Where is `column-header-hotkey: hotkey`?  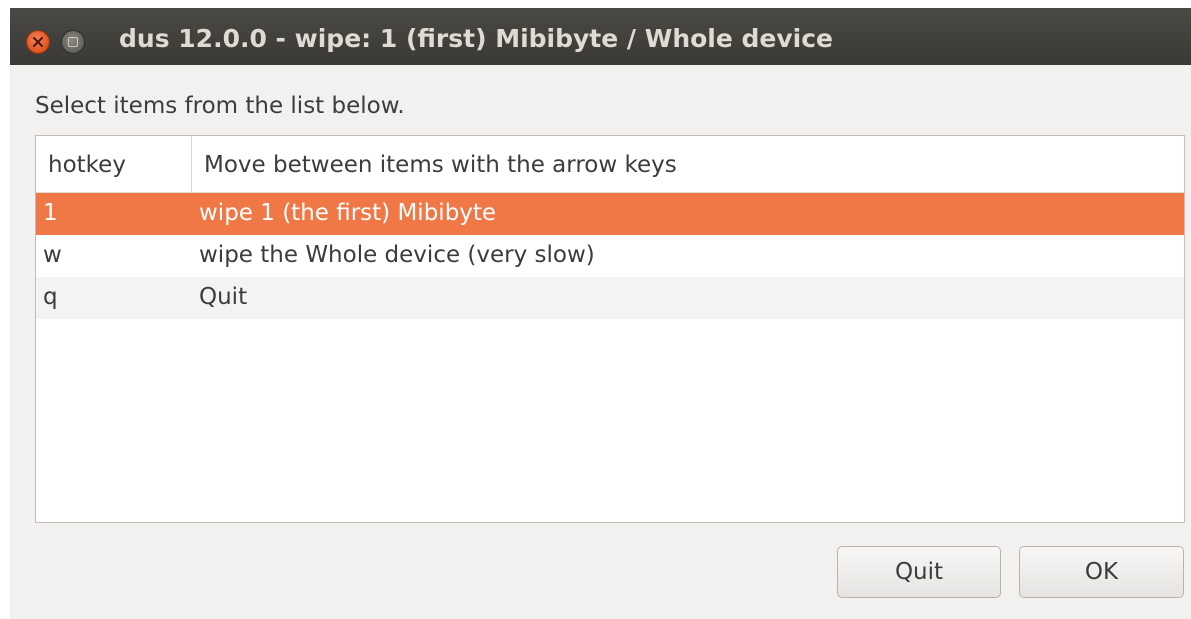
column-header-hotkey: hotkey is located at coordinates (114, 164).